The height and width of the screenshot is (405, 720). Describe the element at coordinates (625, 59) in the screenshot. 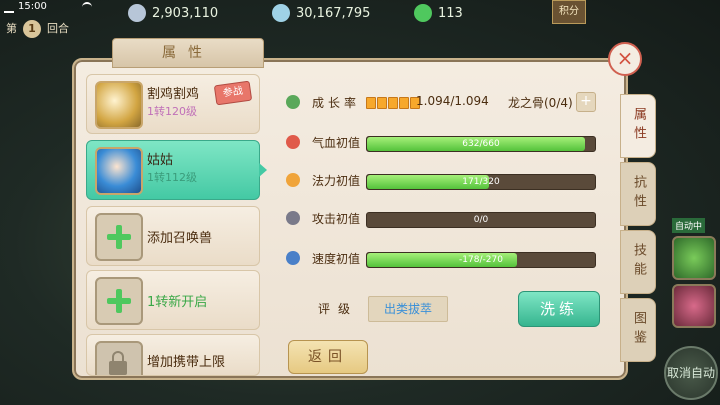

I see `close-button: ×` at that location.